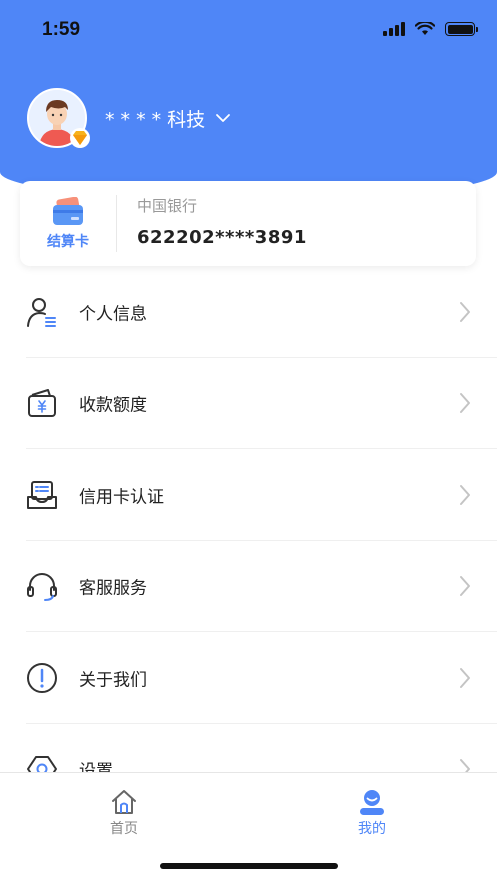 This screenshot has height=883, width=497. I want to click on tab-mine: 我的, so click(372, 813).